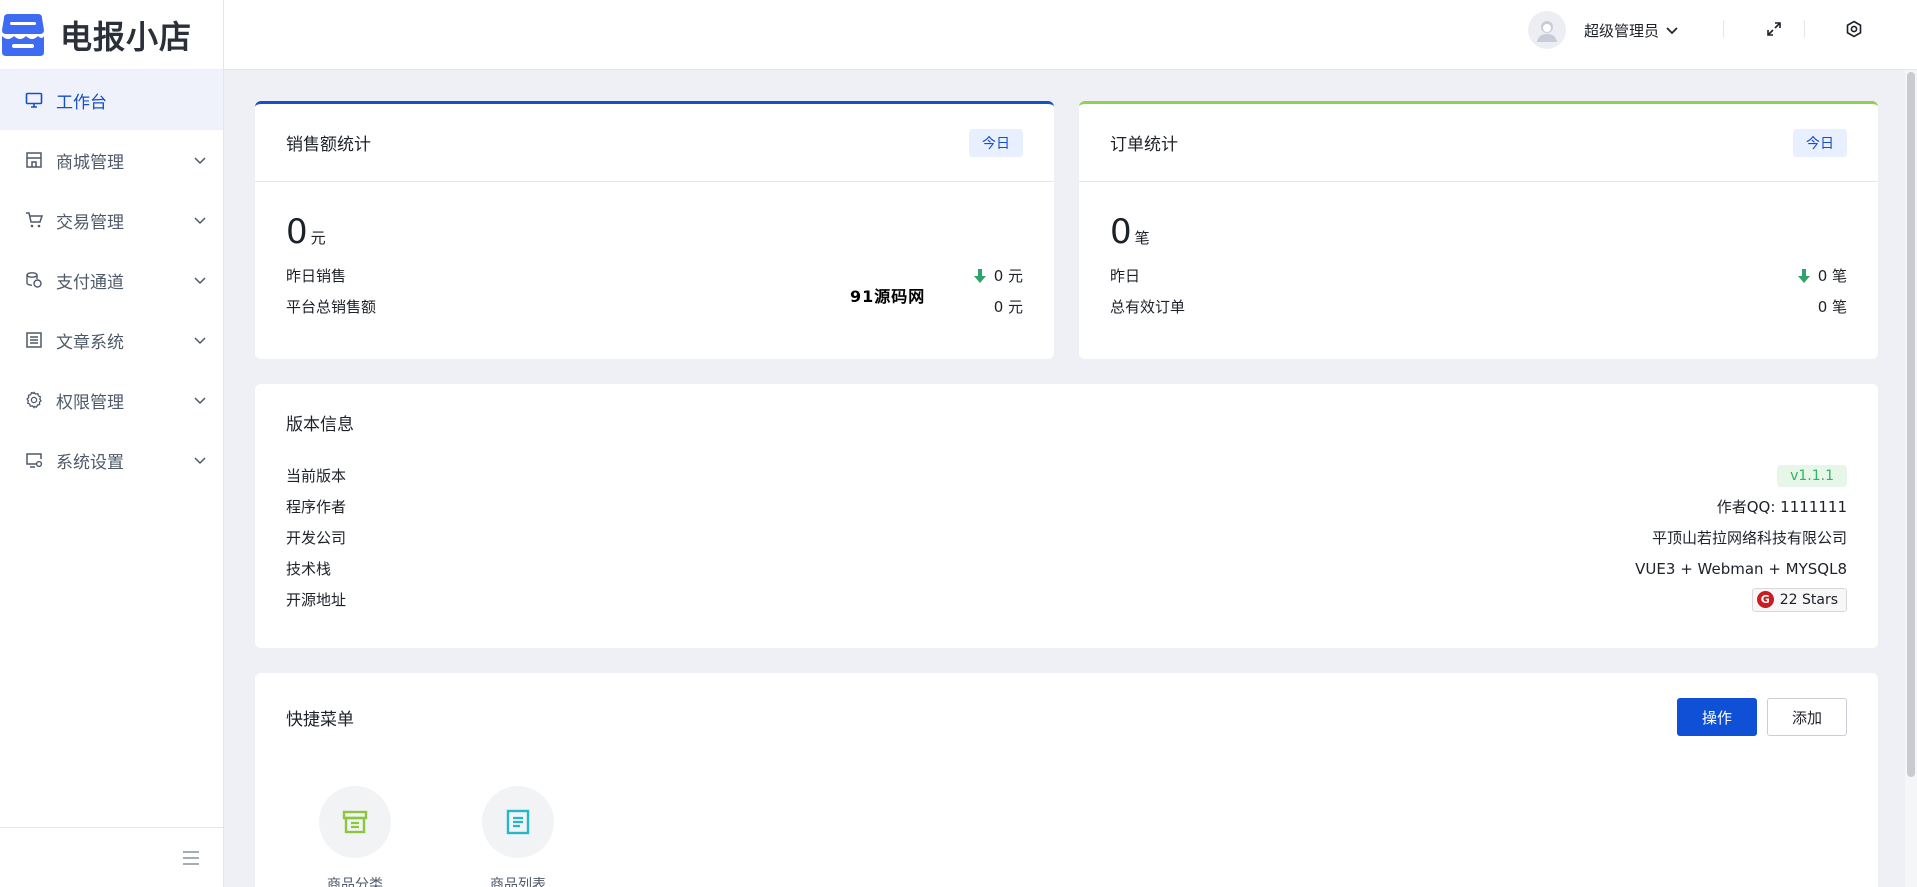 The image size is (1917, 887). Describe the element at coordinates (1070, 35) in the screenshot. I see `top-header: 超级管理员` at that location.